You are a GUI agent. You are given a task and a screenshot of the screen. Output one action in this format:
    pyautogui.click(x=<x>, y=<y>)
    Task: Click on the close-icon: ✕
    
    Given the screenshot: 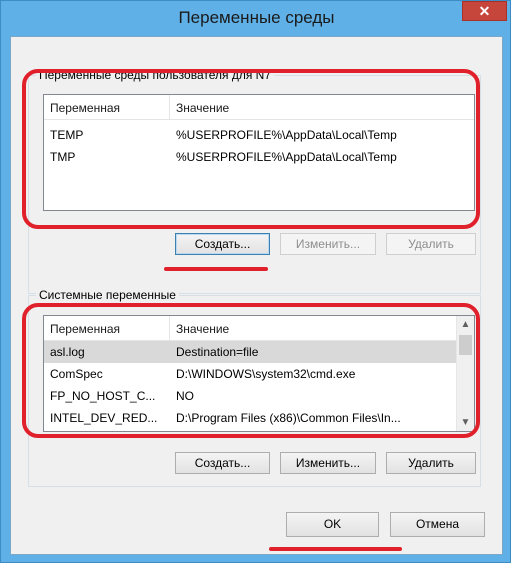 What is the action you would take?
    pyautogui.click(x=484, y=11)
    